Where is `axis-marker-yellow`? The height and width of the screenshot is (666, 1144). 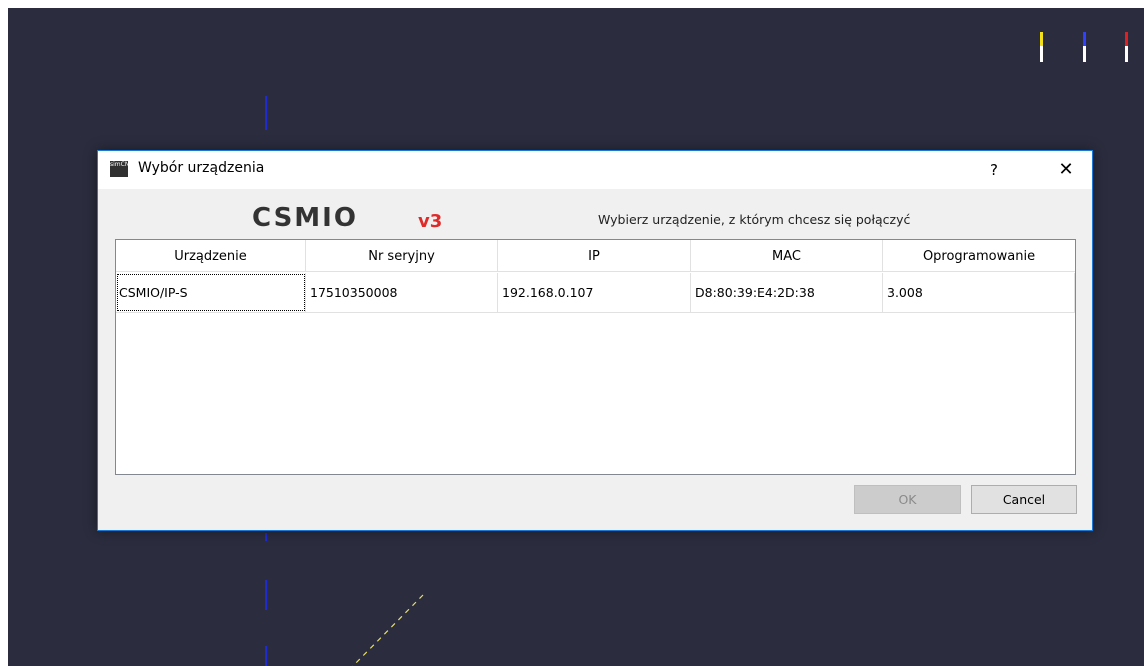
axis-marker-yellow is located at coordinates (1041, 47).